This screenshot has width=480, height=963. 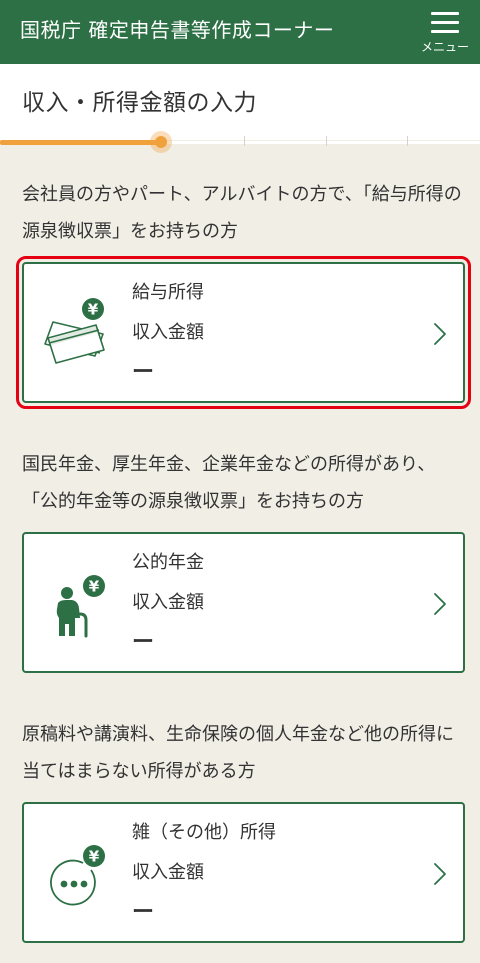 What do you see at coordinates (242, 213) in the screenshot?
I see `salary-description: 会社員の方やパート、アルバイトの方で、「給与所得の源泉徴収票」をお持ちの方` at bounding box center [242, 213].